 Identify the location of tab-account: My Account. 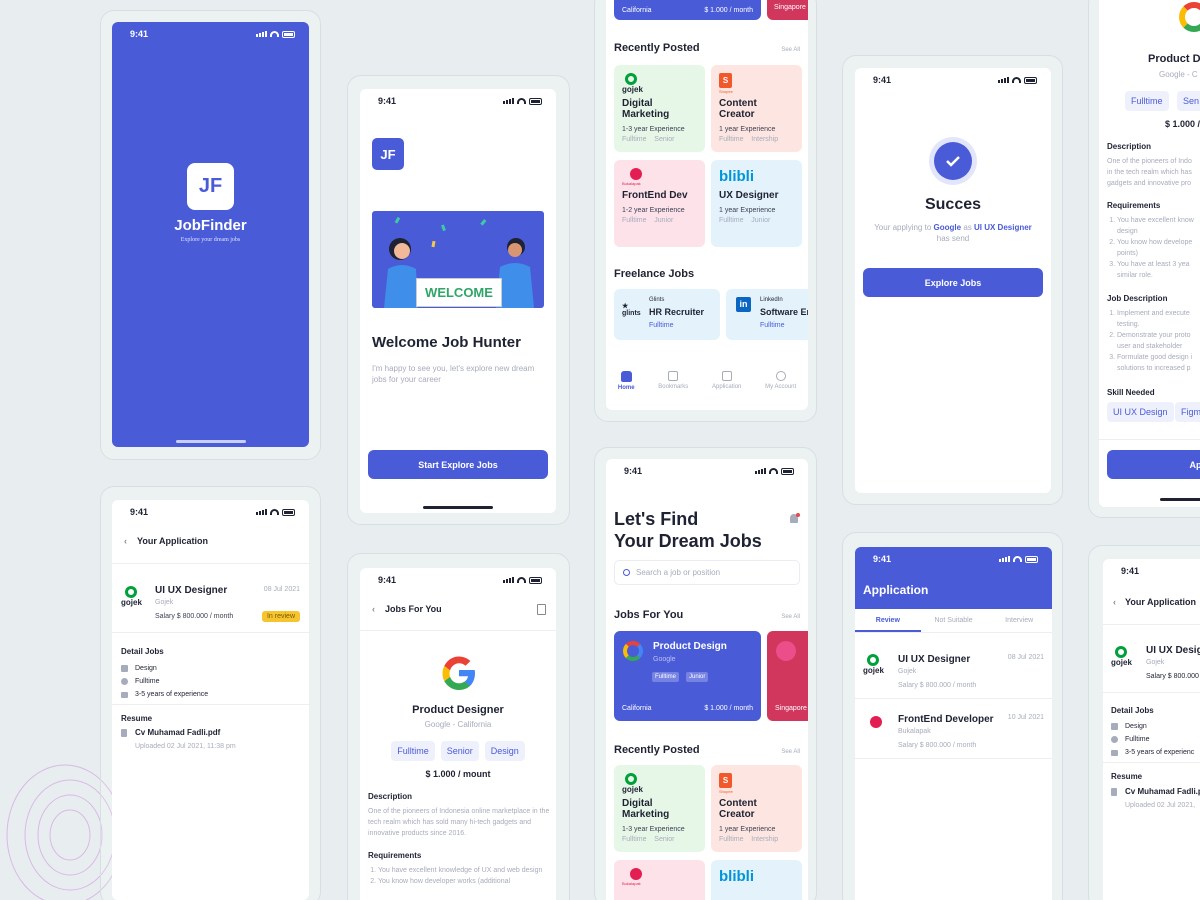
(780, 381).